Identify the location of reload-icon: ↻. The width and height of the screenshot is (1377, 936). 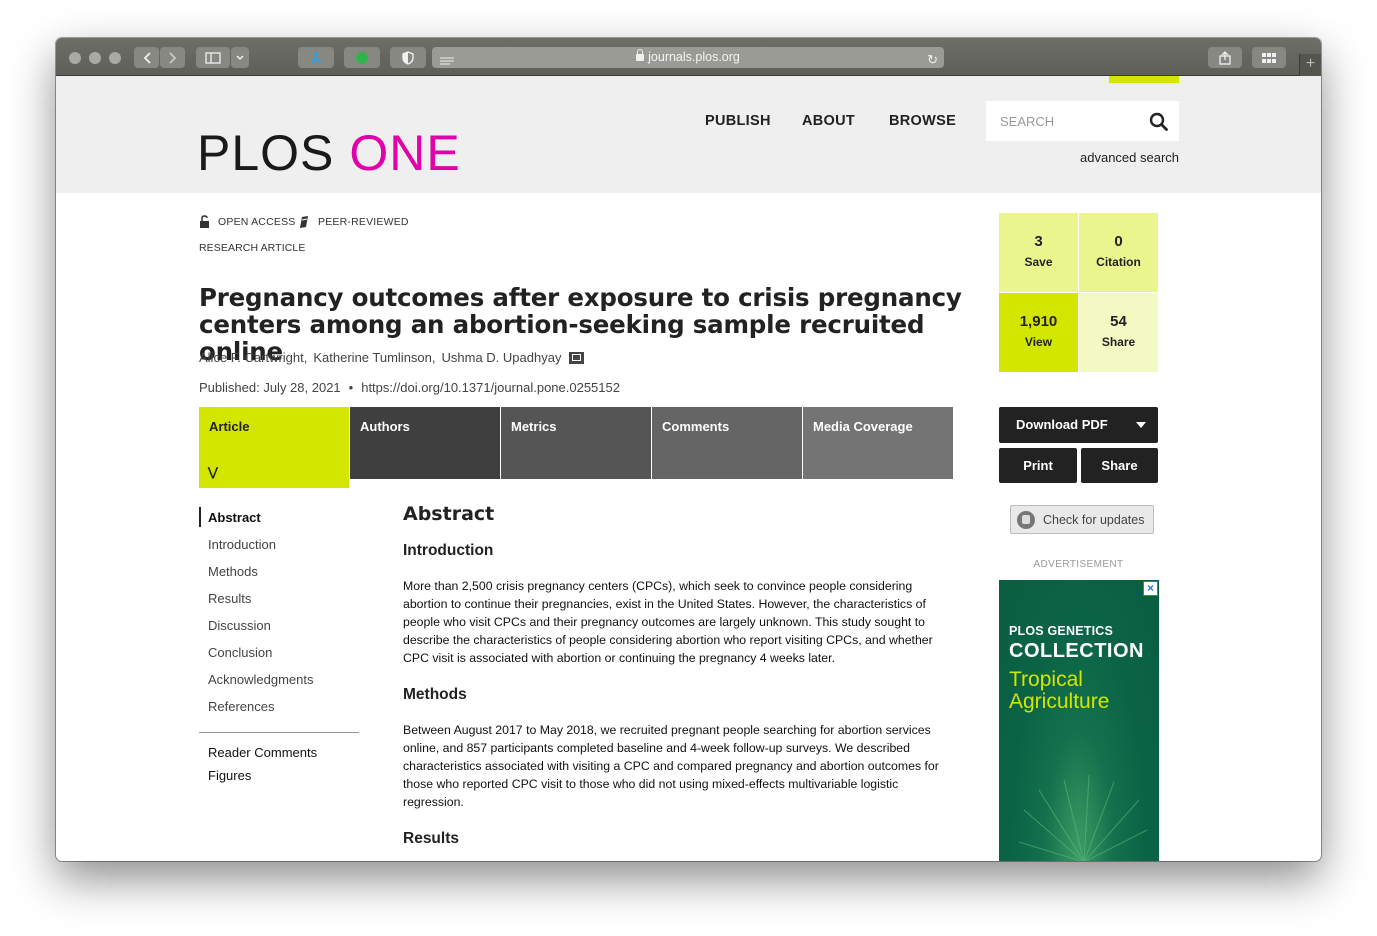
(932, 59).